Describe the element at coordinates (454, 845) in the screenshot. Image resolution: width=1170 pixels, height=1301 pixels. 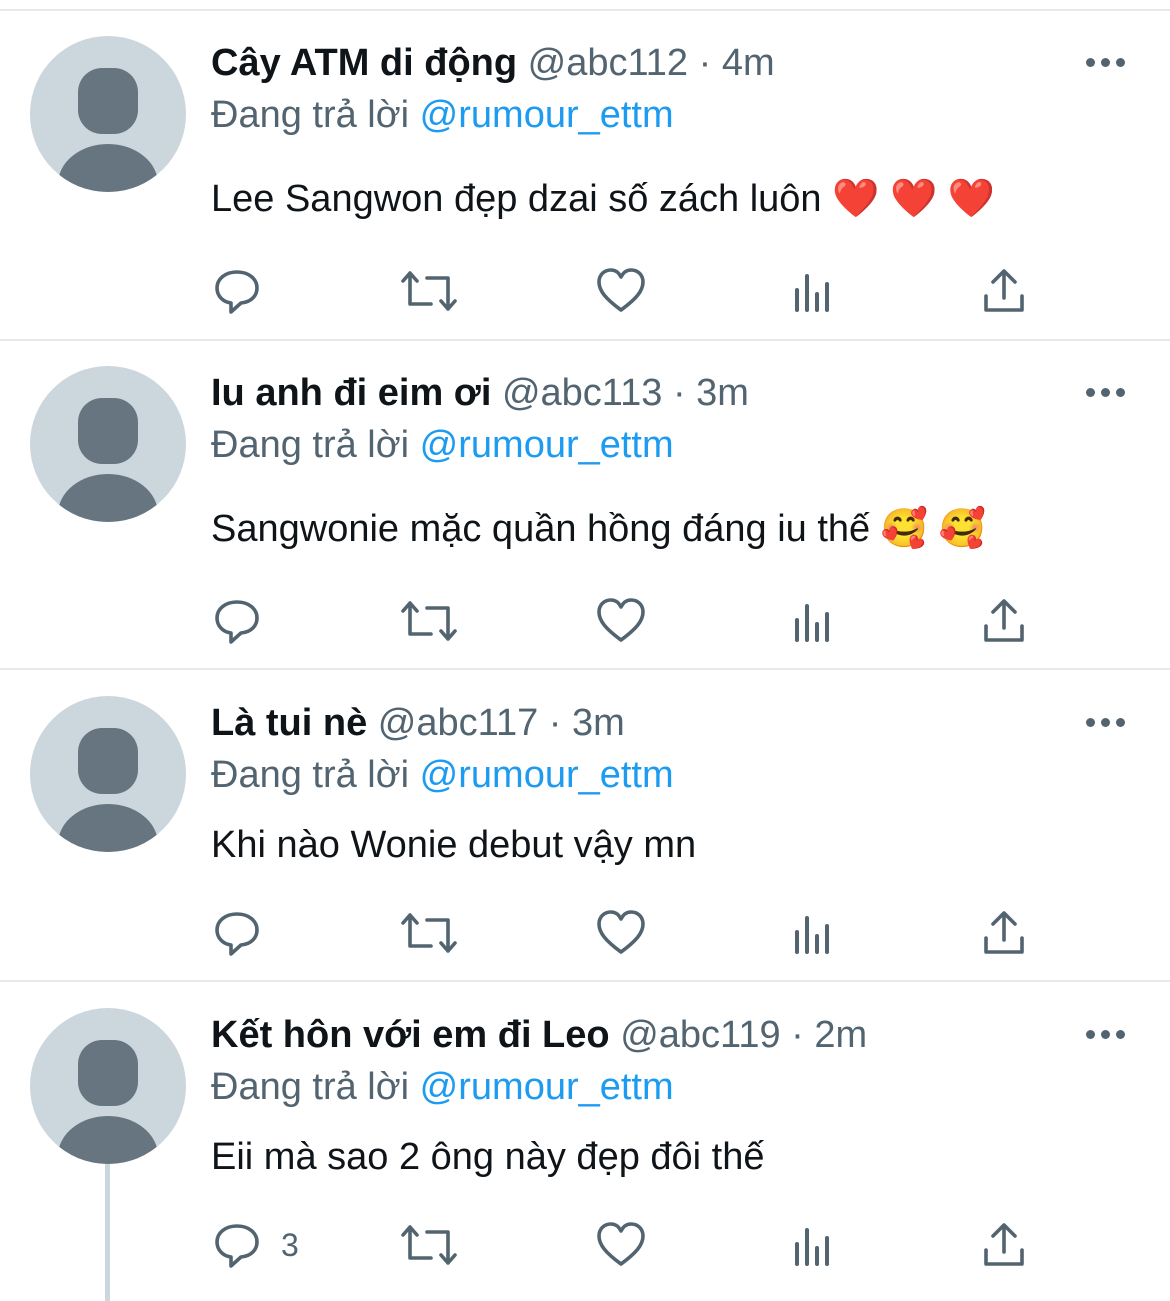
I see `tweet-text: Khi nào Wonie debut vậy mn` at that location.